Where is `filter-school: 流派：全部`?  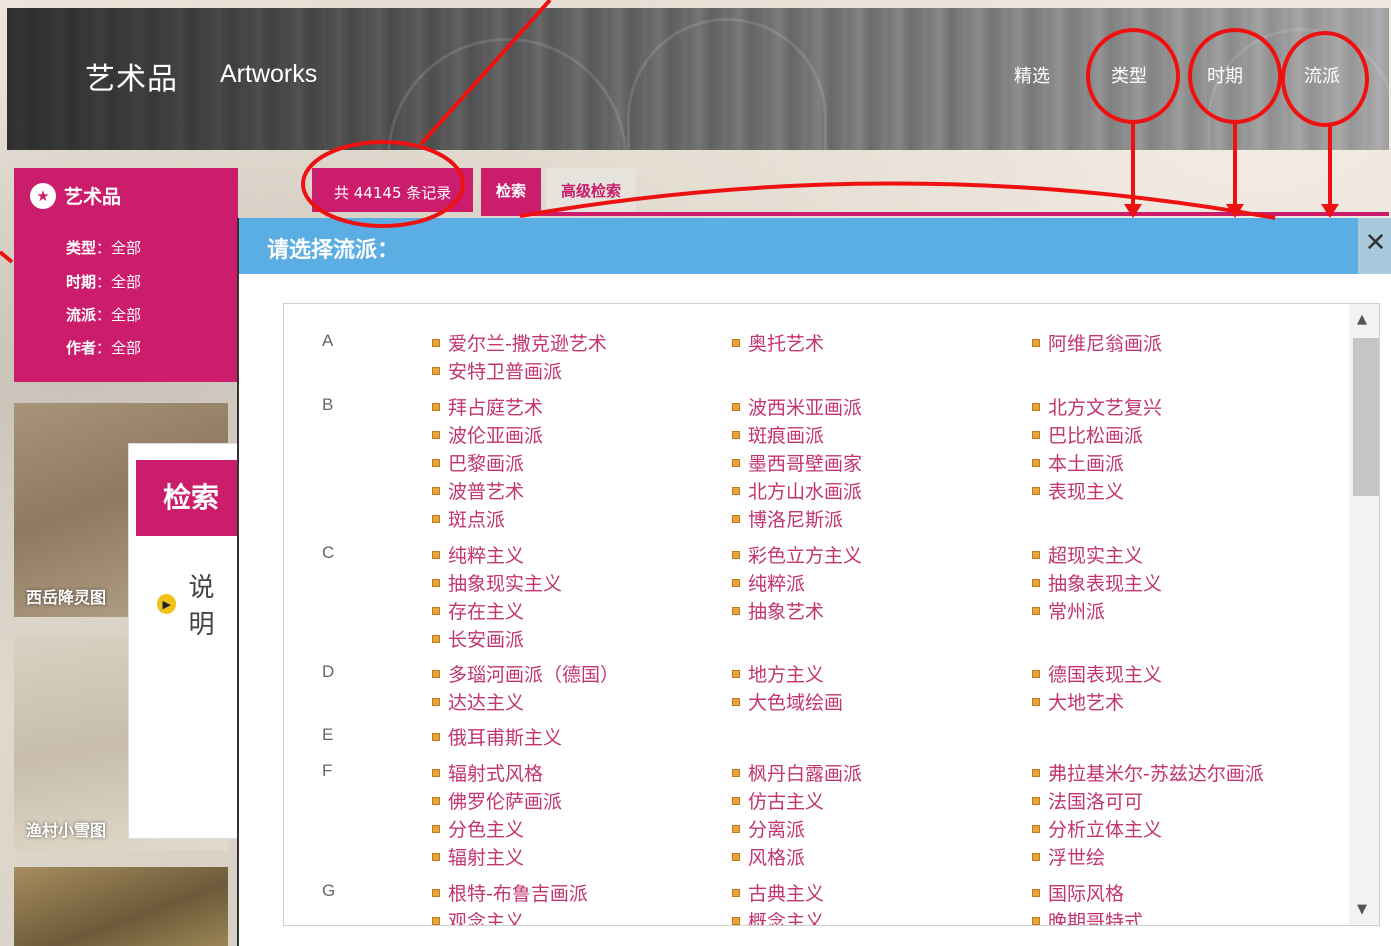
filter-school: 流派：全部 is located at coordinates (103, 314).